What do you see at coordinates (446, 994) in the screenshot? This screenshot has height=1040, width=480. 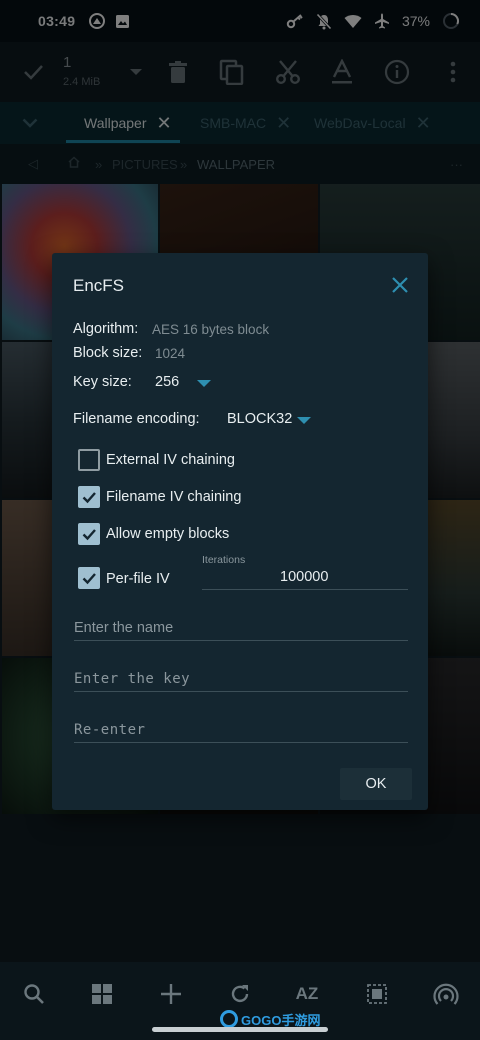 I see `network-icon` at bounding box center [446, 994].